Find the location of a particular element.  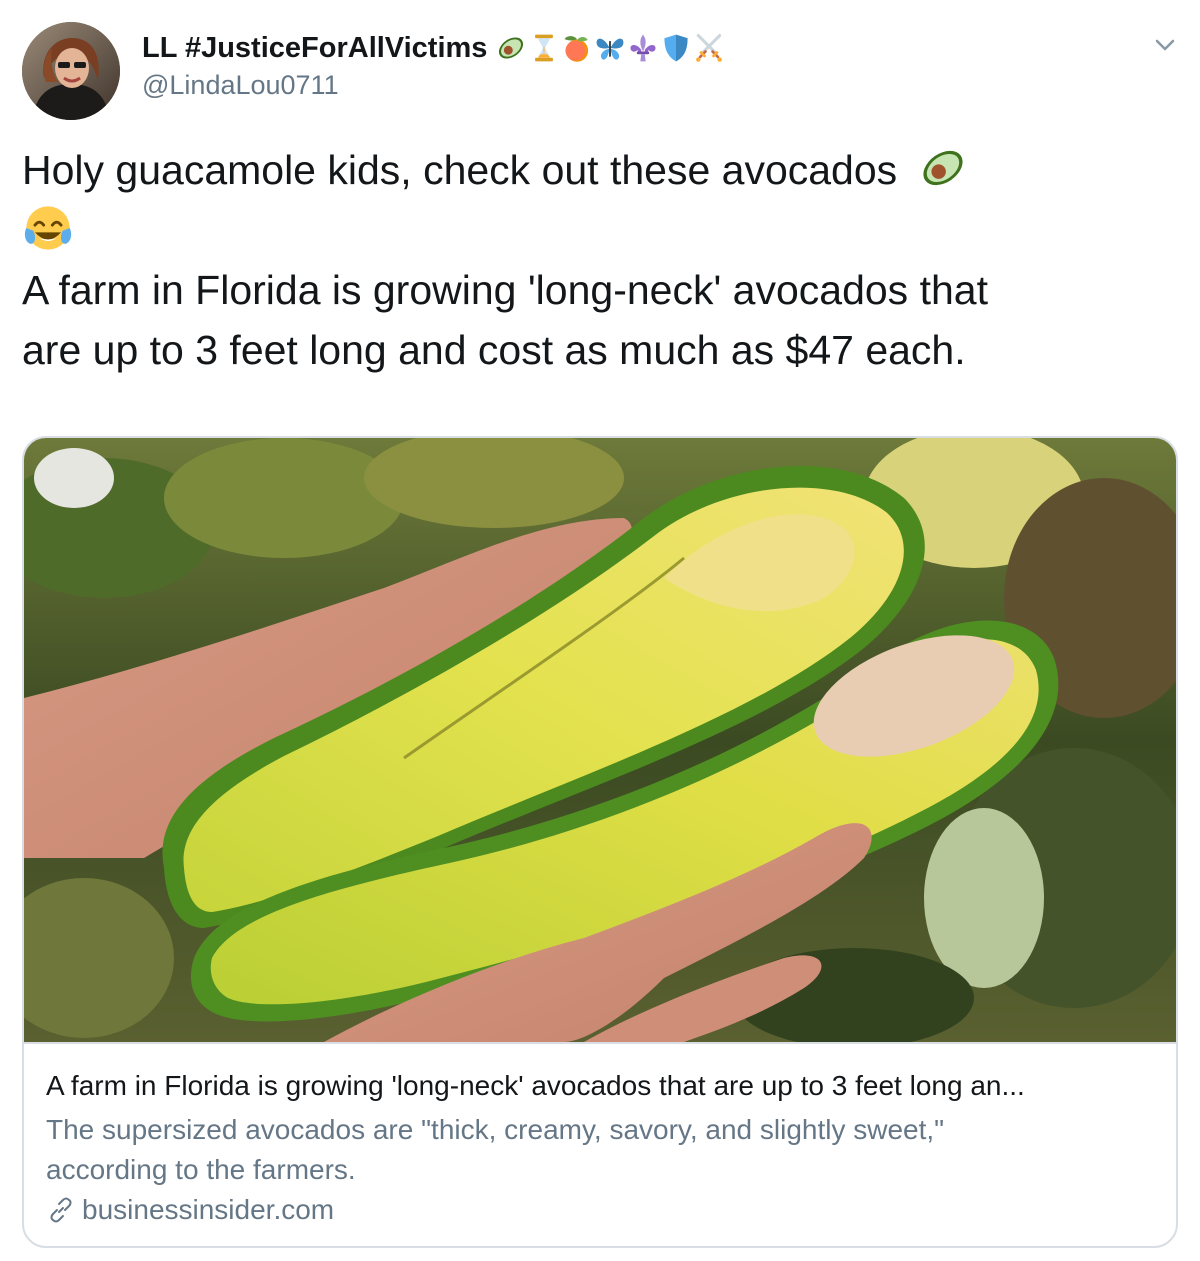

card-description-line-2: according to the farmers. is located at coordinates (201, 1169).